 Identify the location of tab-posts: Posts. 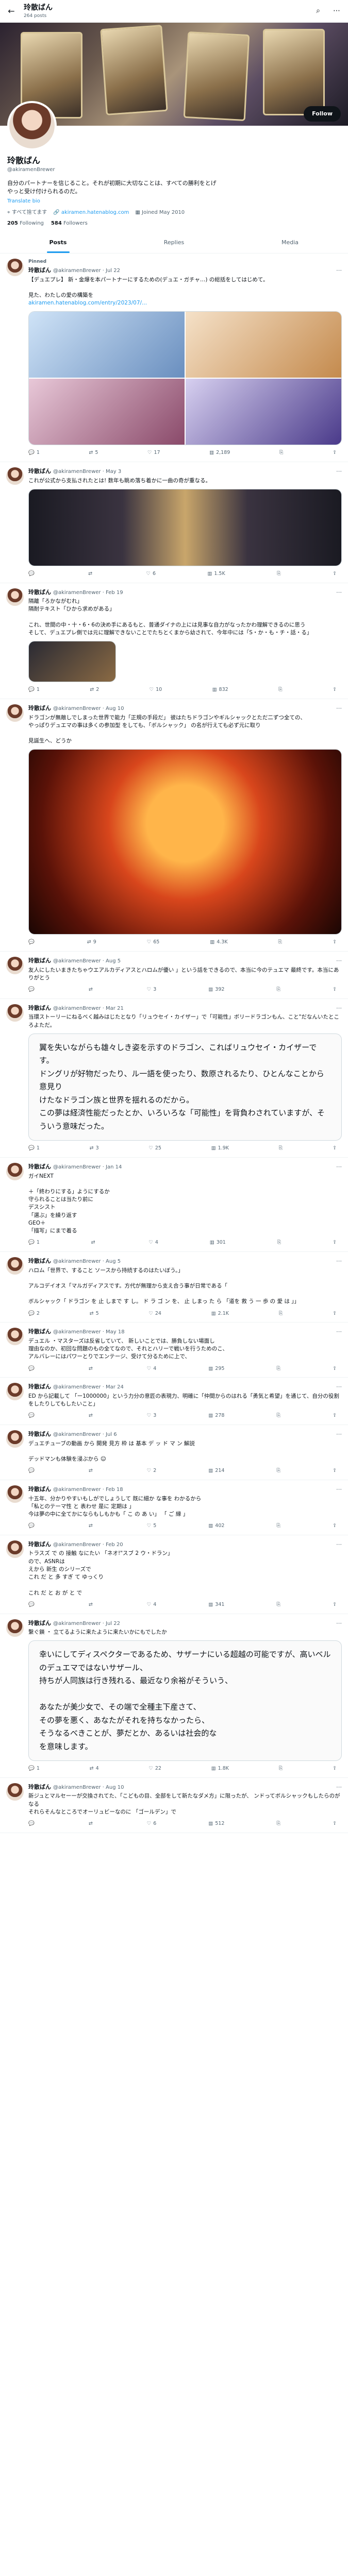
(58, 242).